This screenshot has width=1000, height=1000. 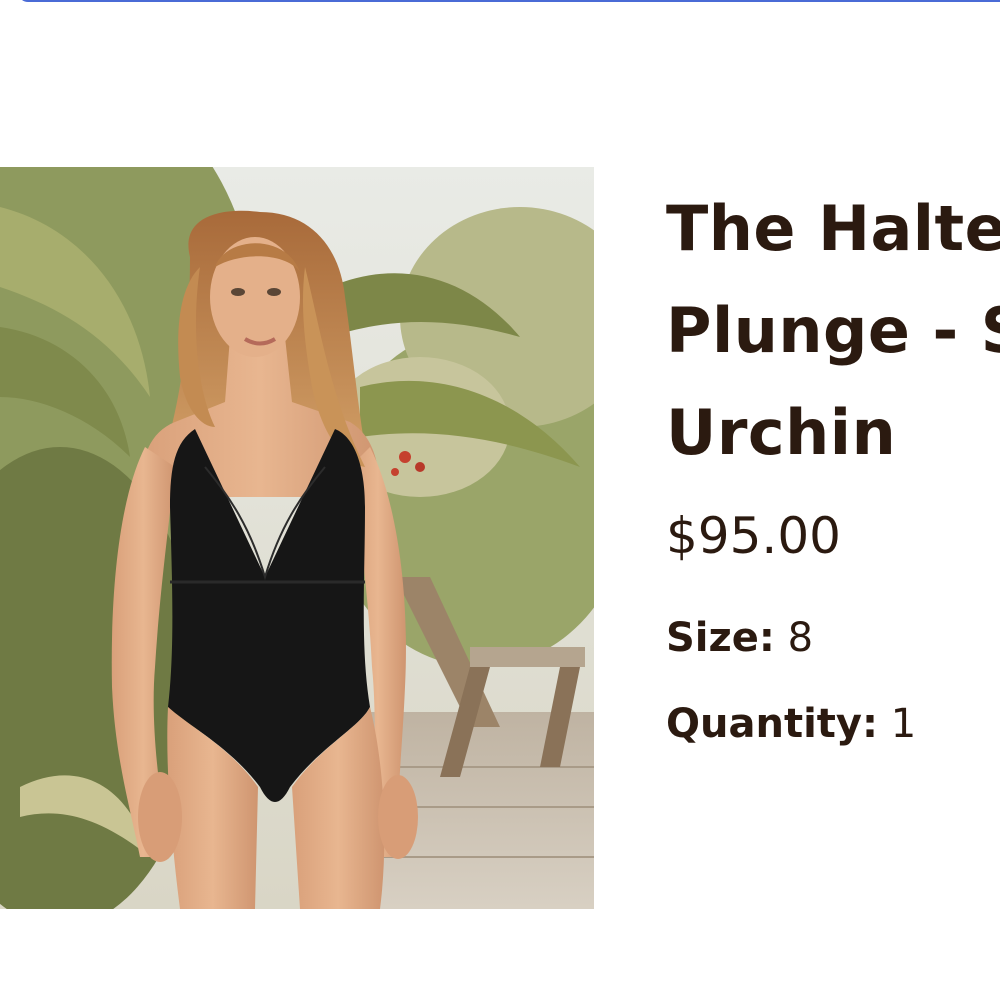 I want to click on quantity-value: 1, so click(x=903, y=724).